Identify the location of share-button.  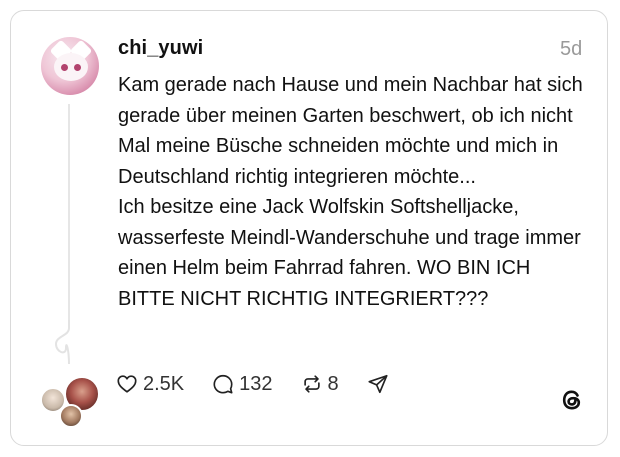
(380, 384).